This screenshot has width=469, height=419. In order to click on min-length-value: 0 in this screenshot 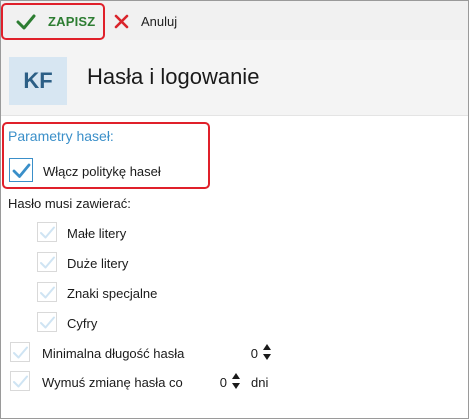, I will do `click(251, 353)`.